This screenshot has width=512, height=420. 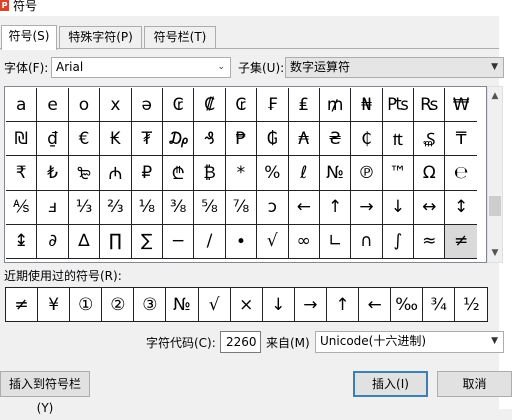 What do you see at coordinates (335, 207) in the screenshot?
I see `symbol-cell: ↑` at bounding box center [335, 207].